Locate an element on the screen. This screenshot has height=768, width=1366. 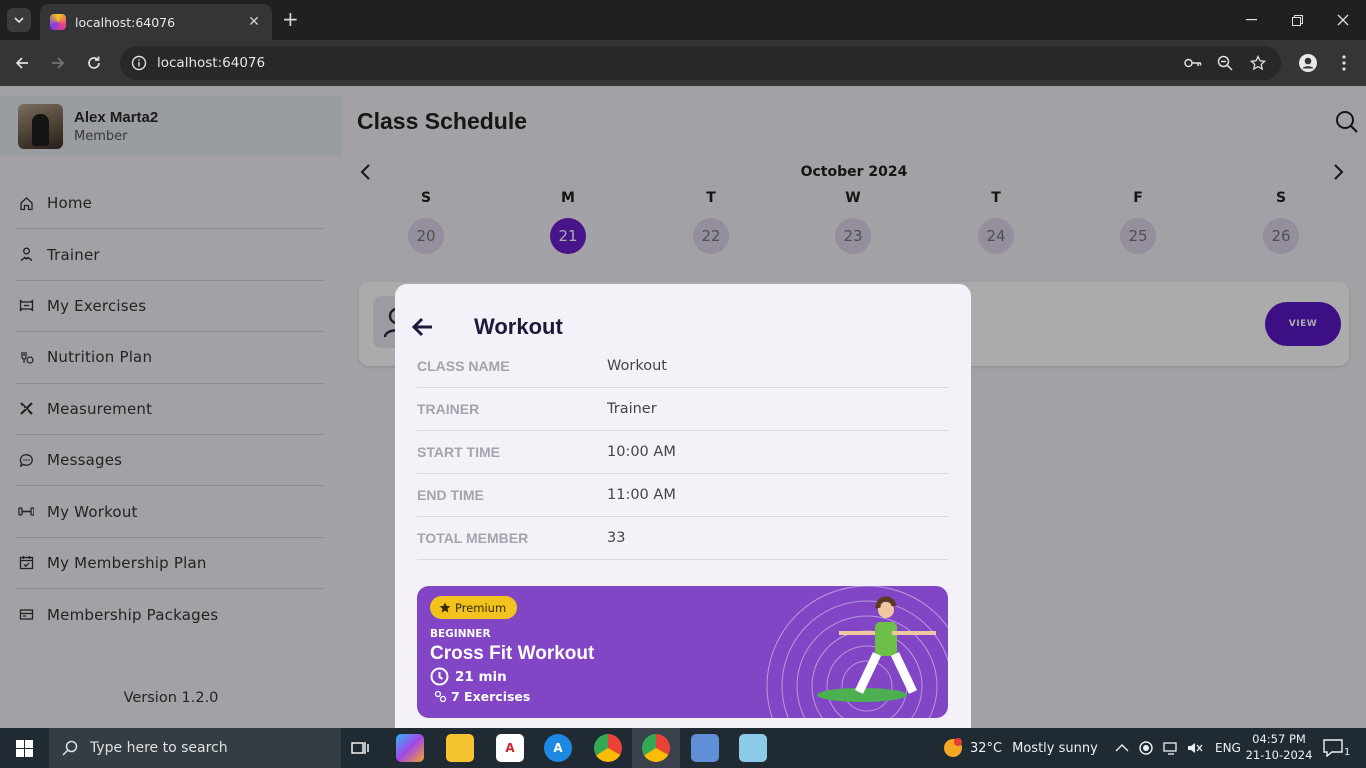
pdf-reader-icon: A is located at coordinates (510, 748).